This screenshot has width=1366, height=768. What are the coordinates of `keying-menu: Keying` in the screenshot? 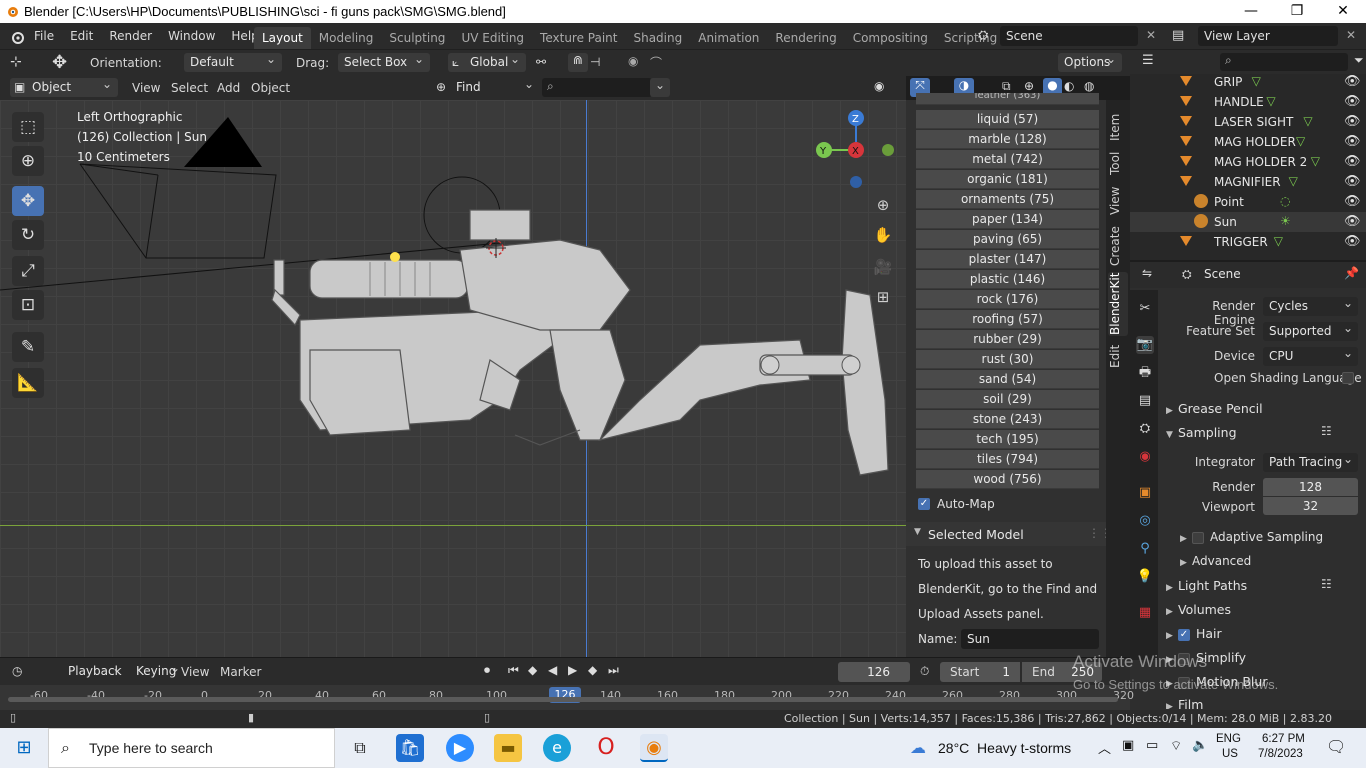 It's located at (158, 670).